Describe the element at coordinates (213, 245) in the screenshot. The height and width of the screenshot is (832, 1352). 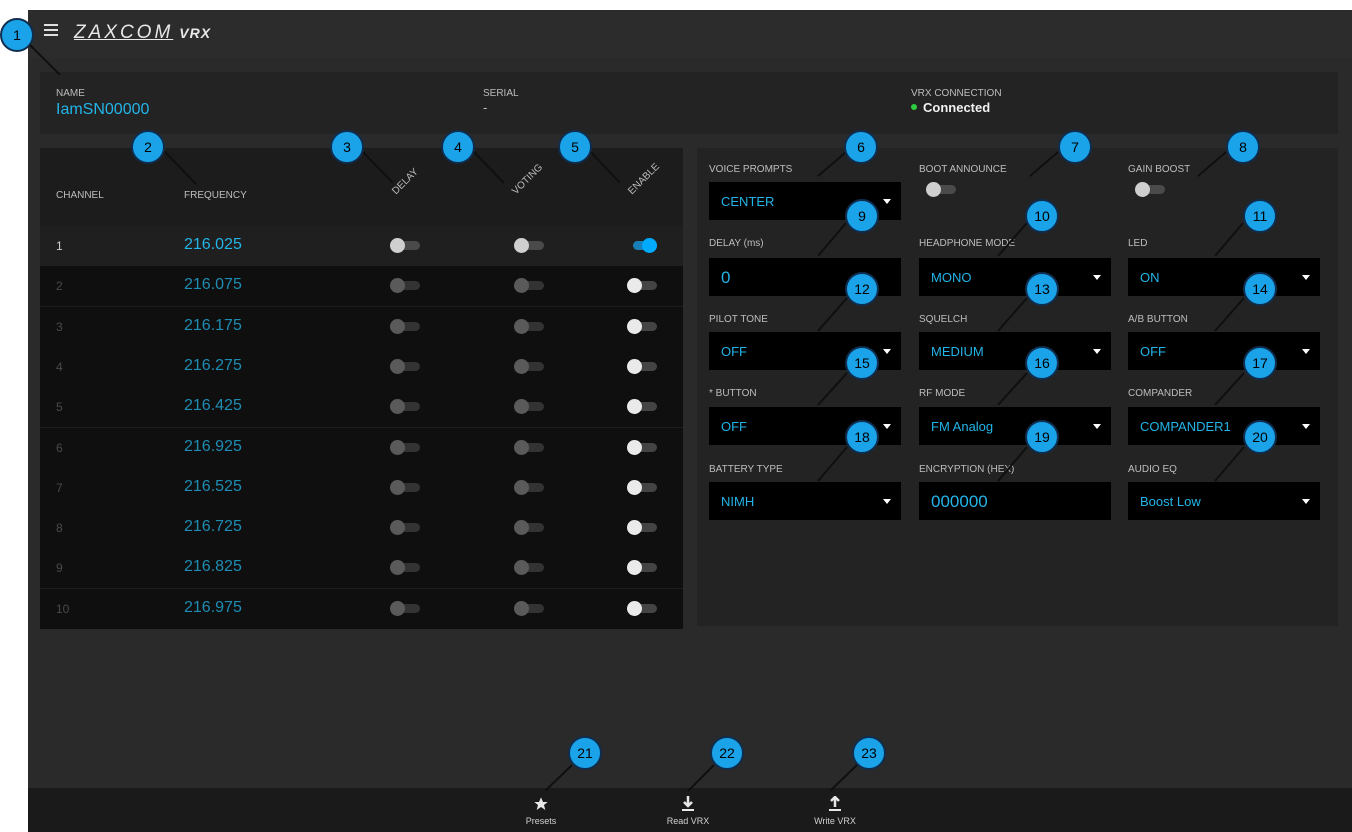
I see `channel-frequency: 216.025` at that location.